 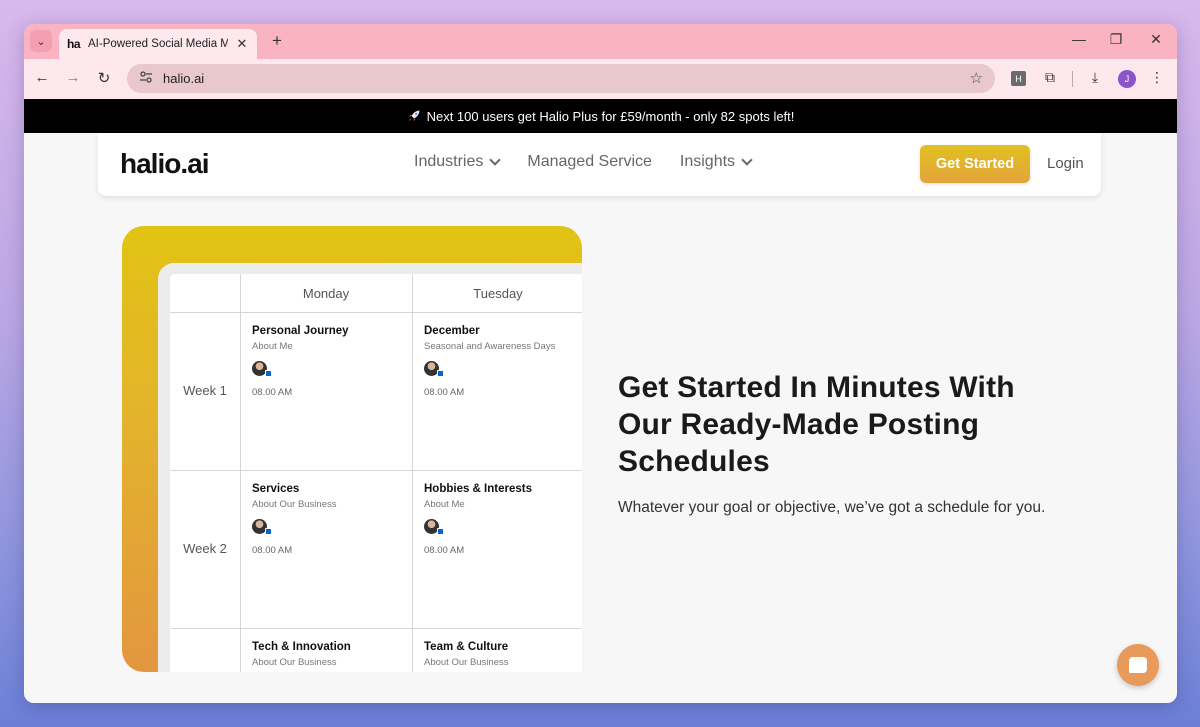 What do you see at coordinates (707, 161) in the screenshot?
I see `nav-insights-label: Insights` at bounding box center [707, 161].